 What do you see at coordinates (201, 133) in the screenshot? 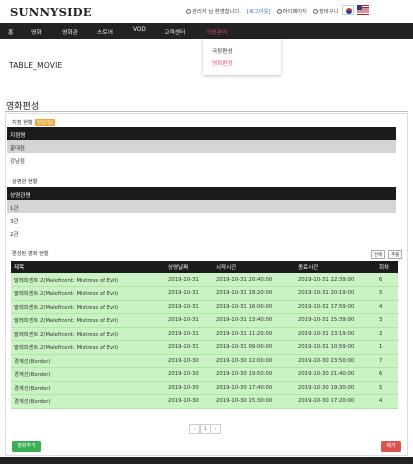
I see `branch-list-header: 지점명` at bounding box center [201, 133].